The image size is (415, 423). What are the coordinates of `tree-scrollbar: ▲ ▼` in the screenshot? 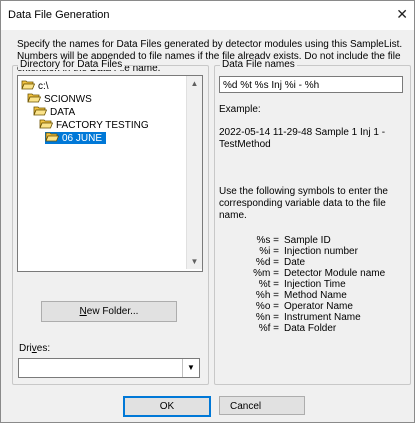 It's located at (194, 172).